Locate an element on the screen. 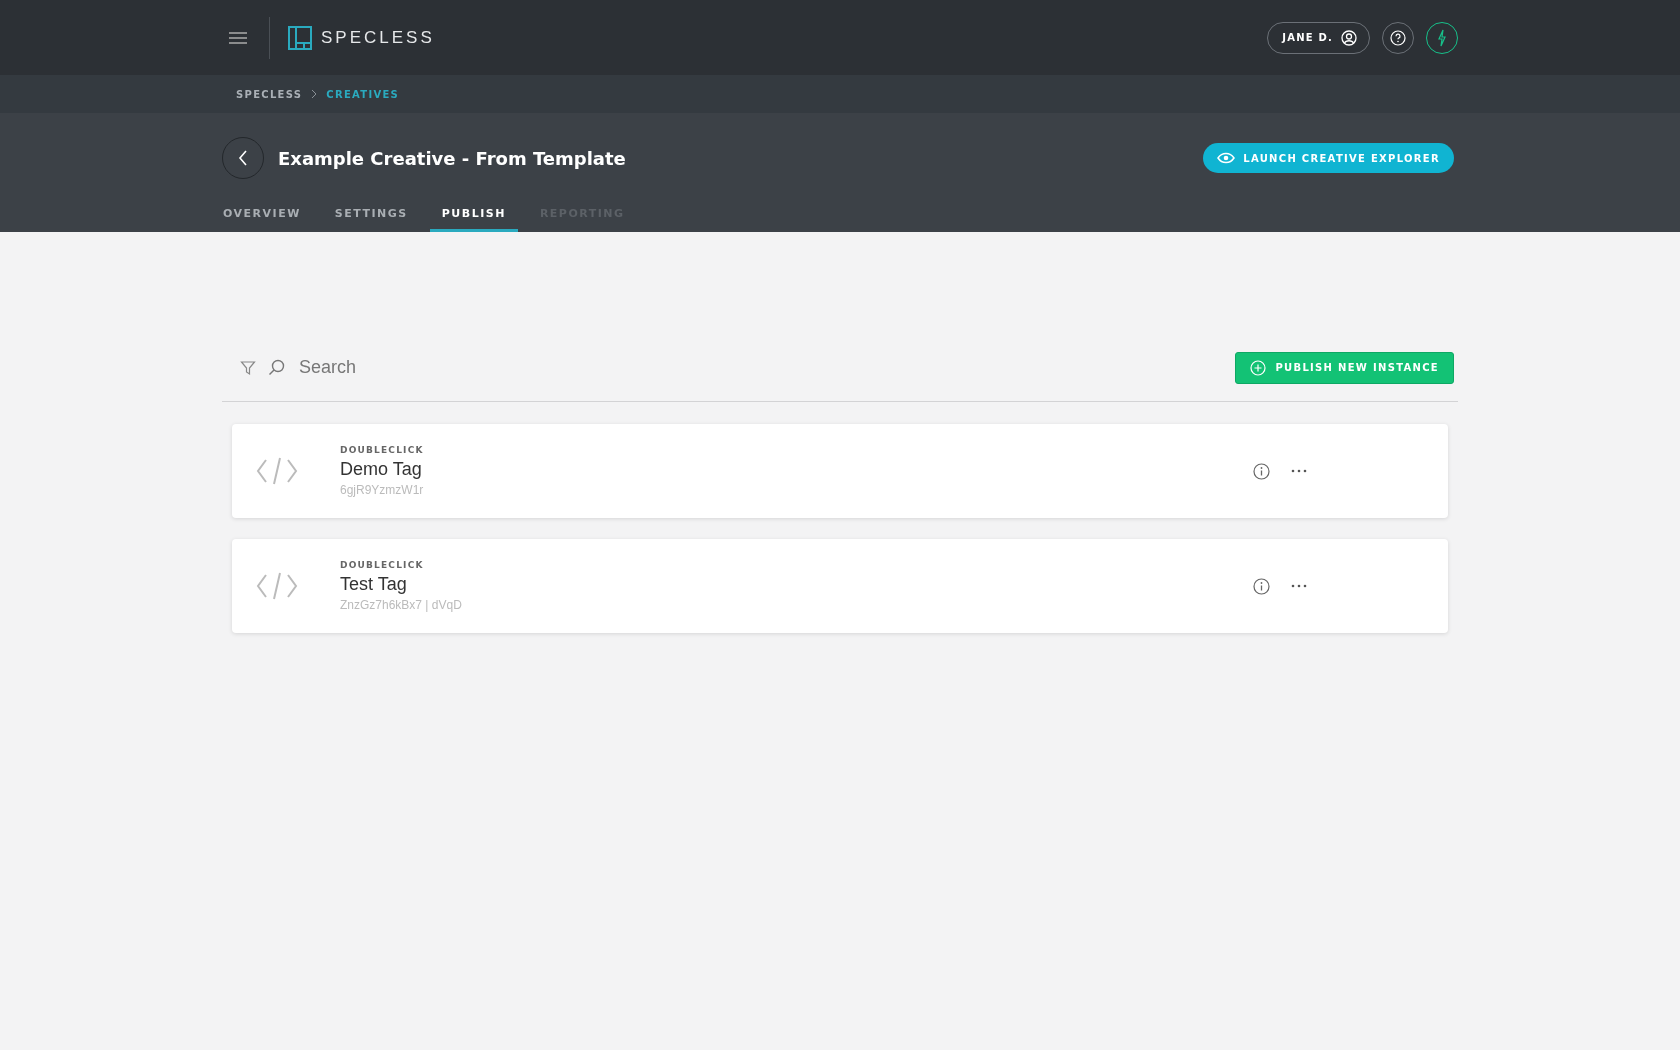 The width and height of the screenshot is (1680, 1050). filter-icon is located at coordinates (248, 367).